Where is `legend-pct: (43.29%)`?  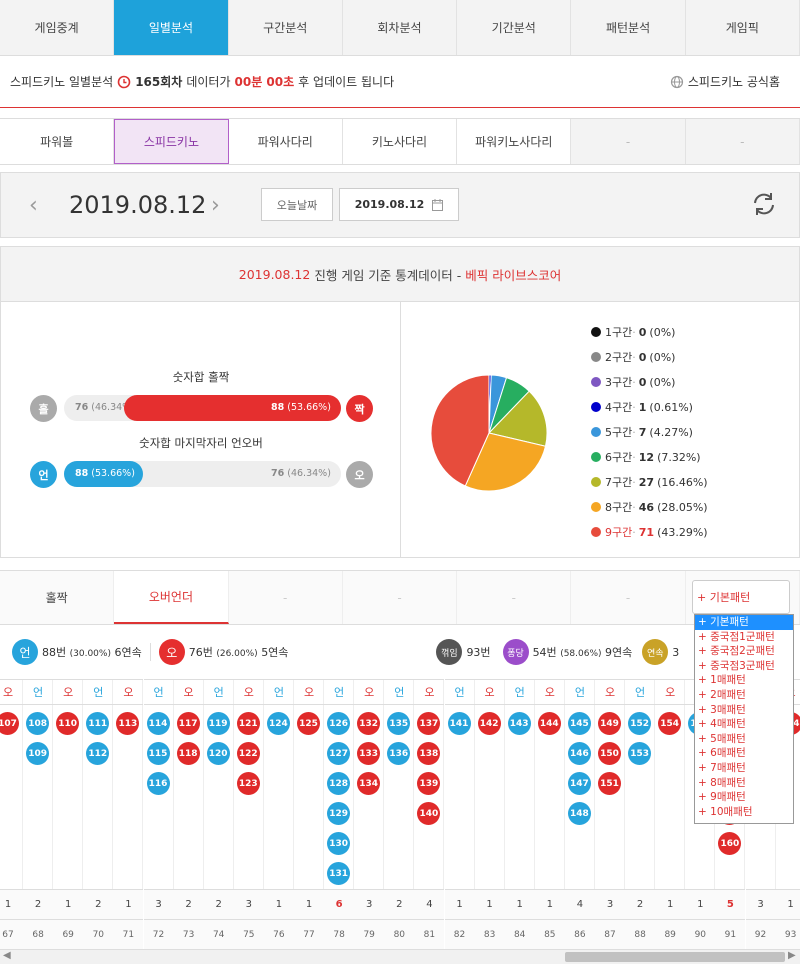 legend-pct: (43.29%) is located at coordinates (682, 532).